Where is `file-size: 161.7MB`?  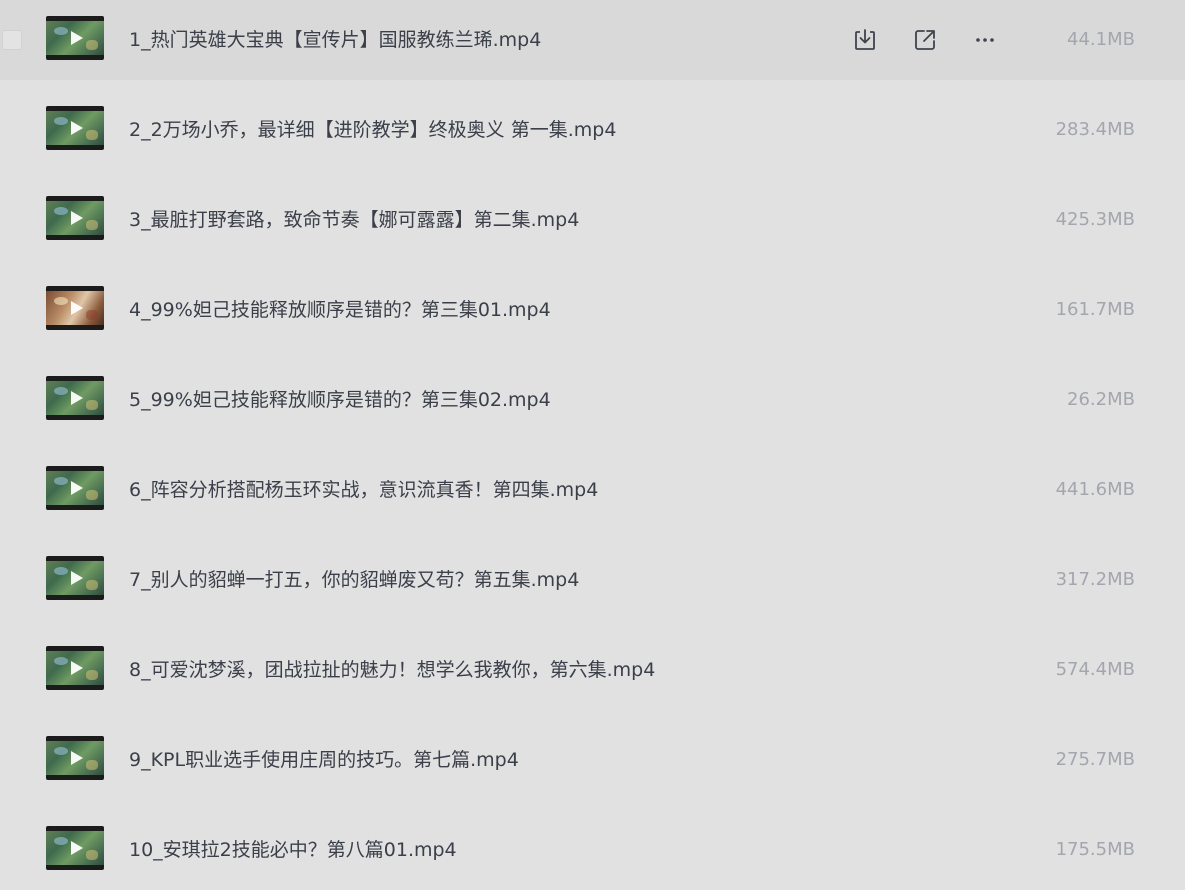
file-size: 161.7MB is located at coordinates (1095, 309).